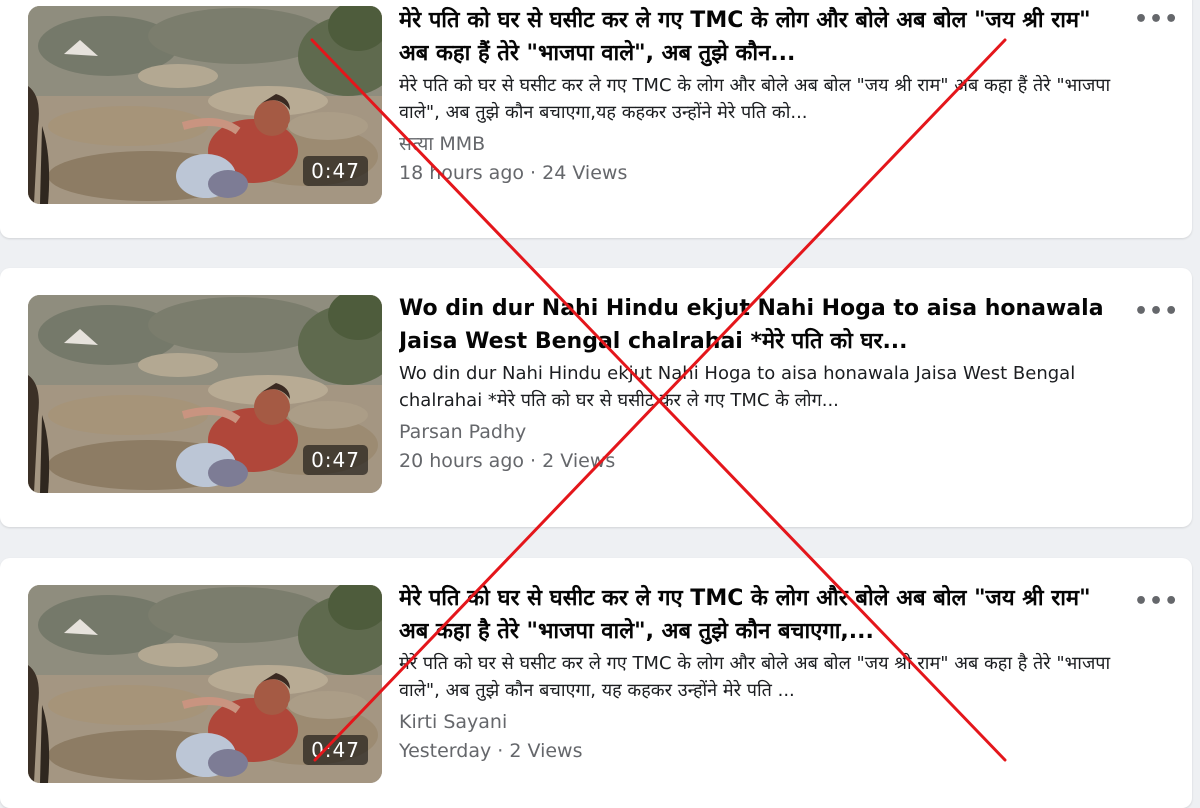 The image size is (1200, 808). I want to click on video-time: 18 hours ago, so click(462, 173).